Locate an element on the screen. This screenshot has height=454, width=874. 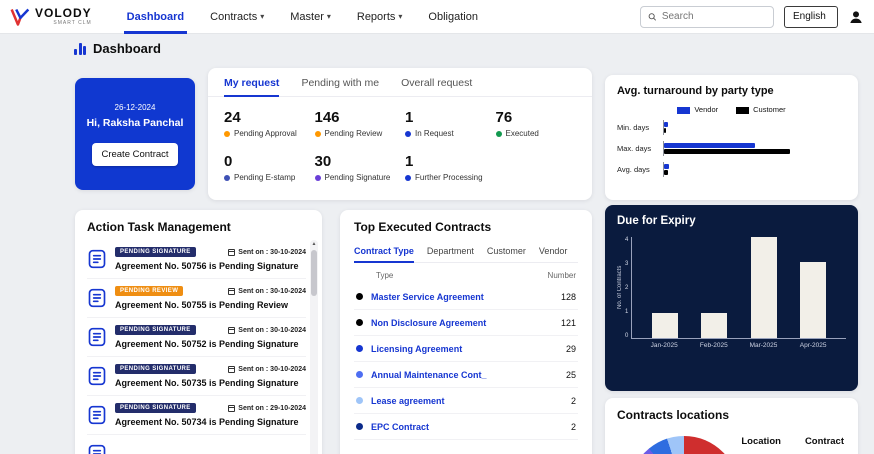
search-box is located at coordinates (707, 16).